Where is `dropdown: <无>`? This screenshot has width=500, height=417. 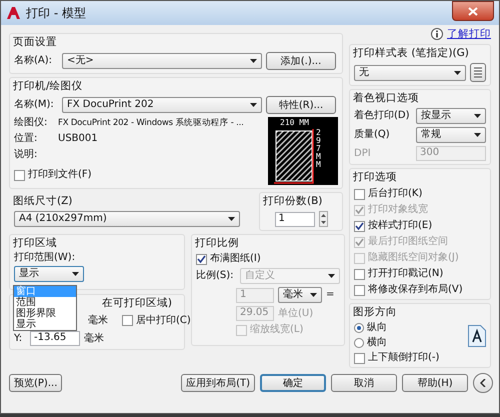
dropdown: <无> is located at coordinates (162, 61).